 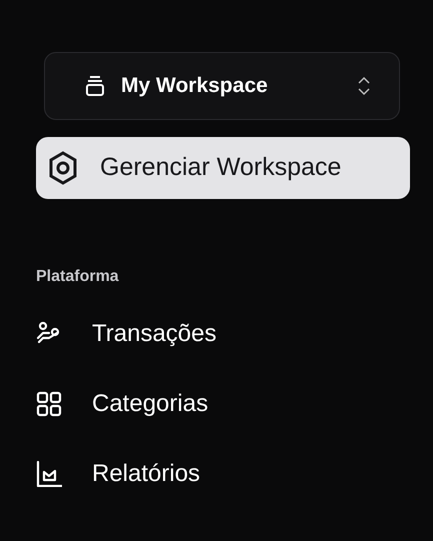 I want to click on manage-workspace-item: Gerenciar Workspace, so click(x=223, y=168).